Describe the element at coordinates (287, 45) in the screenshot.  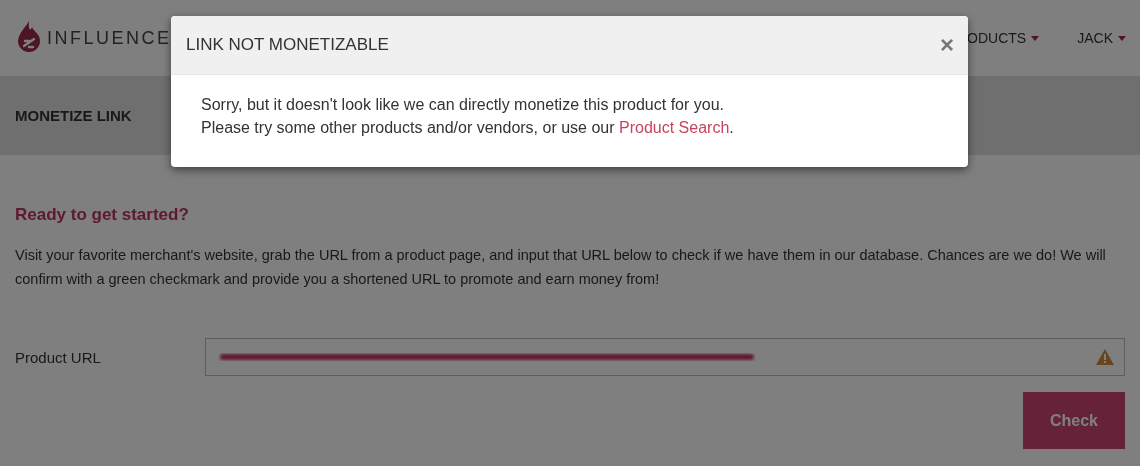
I see `modal-title: LINK NOT MONETIZABLE` at that location.